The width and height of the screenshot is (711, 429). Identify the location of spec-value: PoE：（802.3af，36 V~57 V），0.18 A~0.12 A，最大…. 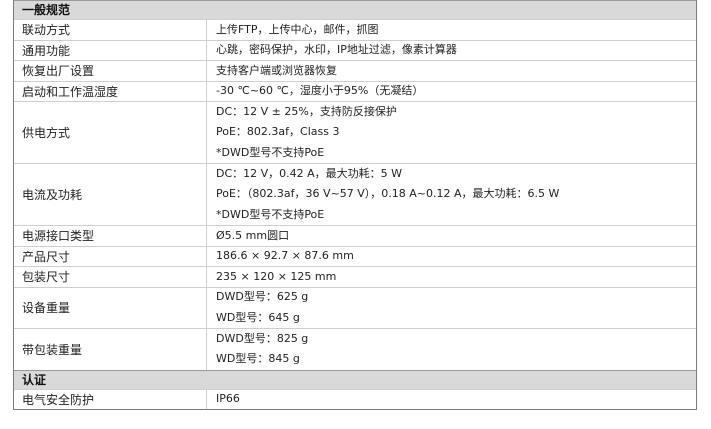
(388, 194).